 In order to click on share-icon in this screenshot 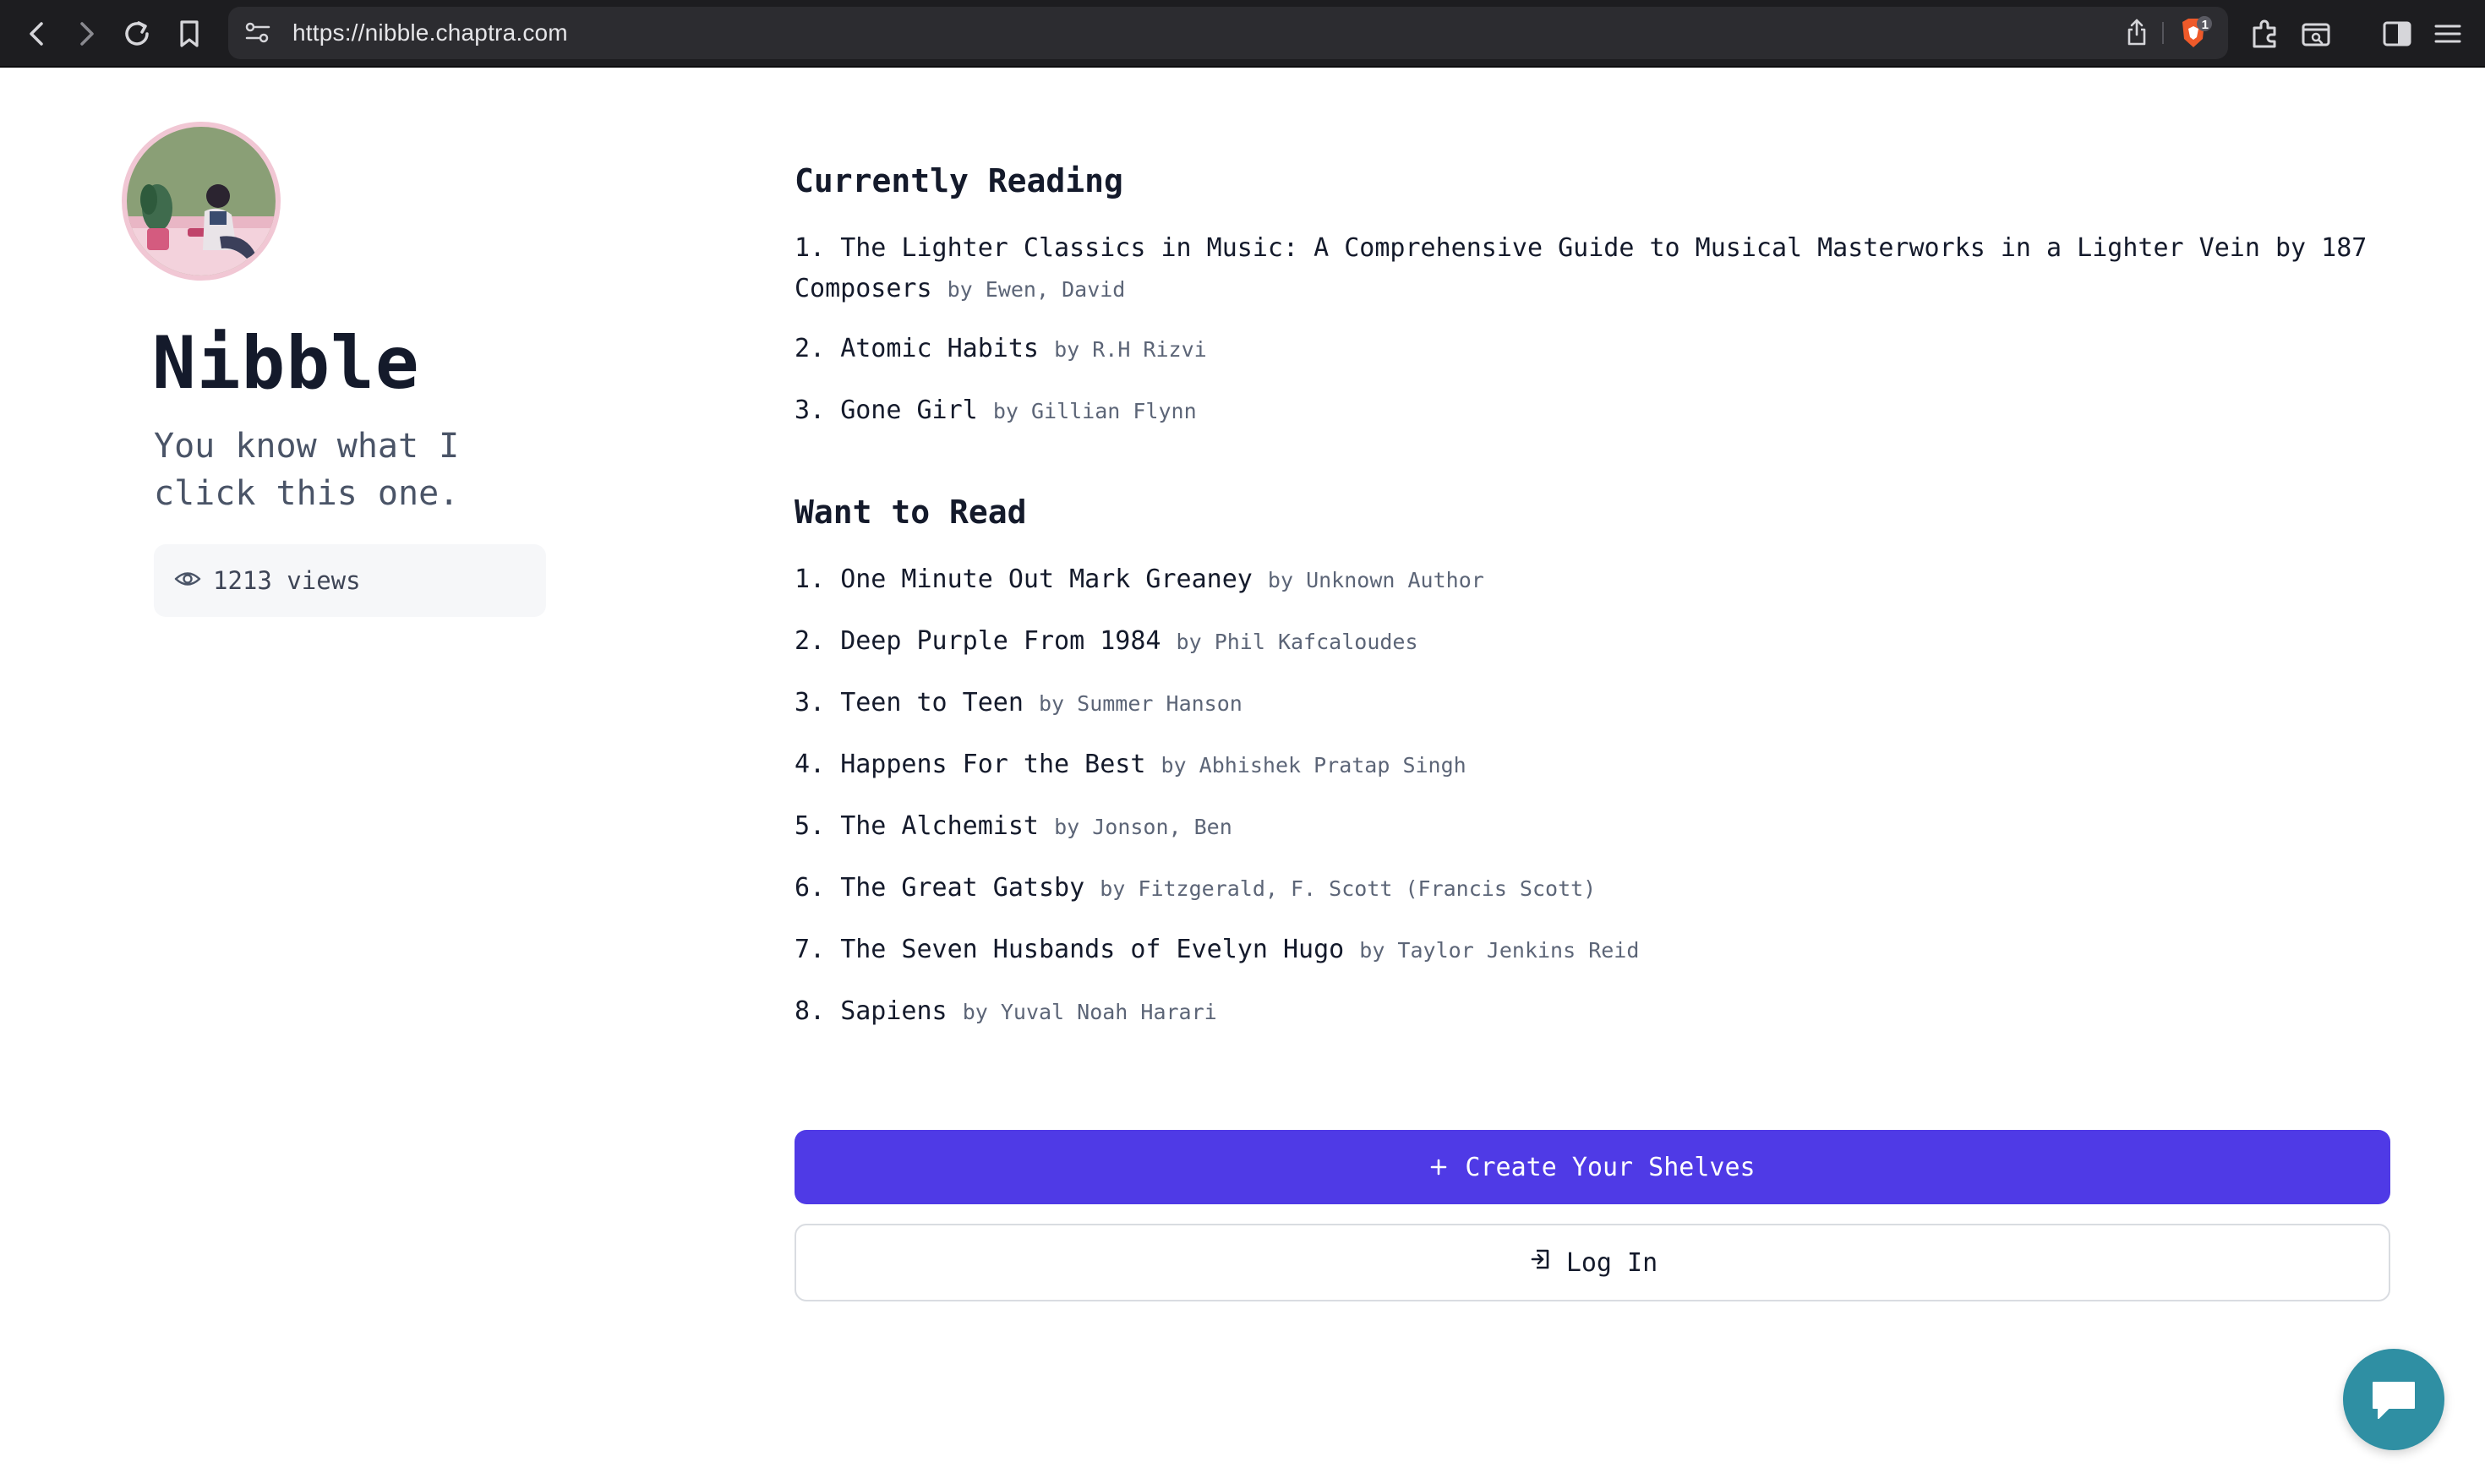, I will do `click(2137, 32)`.